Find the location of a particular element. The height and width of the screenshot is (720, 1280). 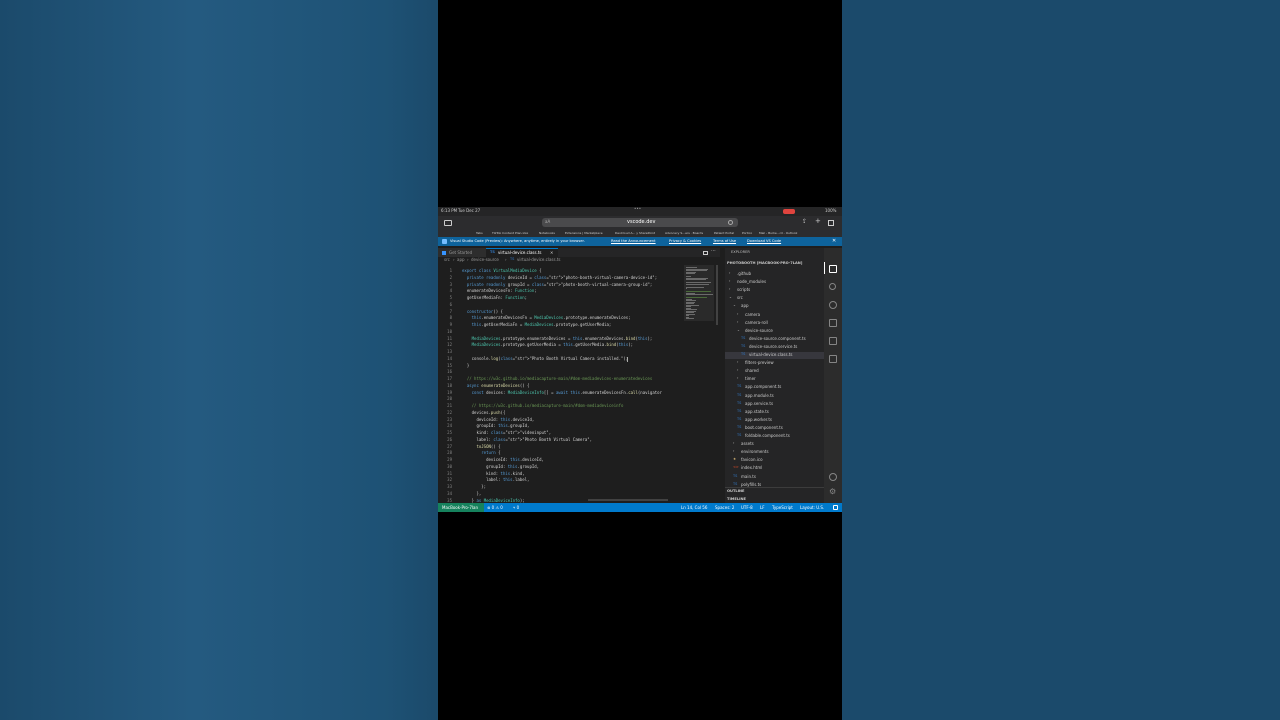

tree-item: TS device-source.service.ts is located at coordinates (774, 347).